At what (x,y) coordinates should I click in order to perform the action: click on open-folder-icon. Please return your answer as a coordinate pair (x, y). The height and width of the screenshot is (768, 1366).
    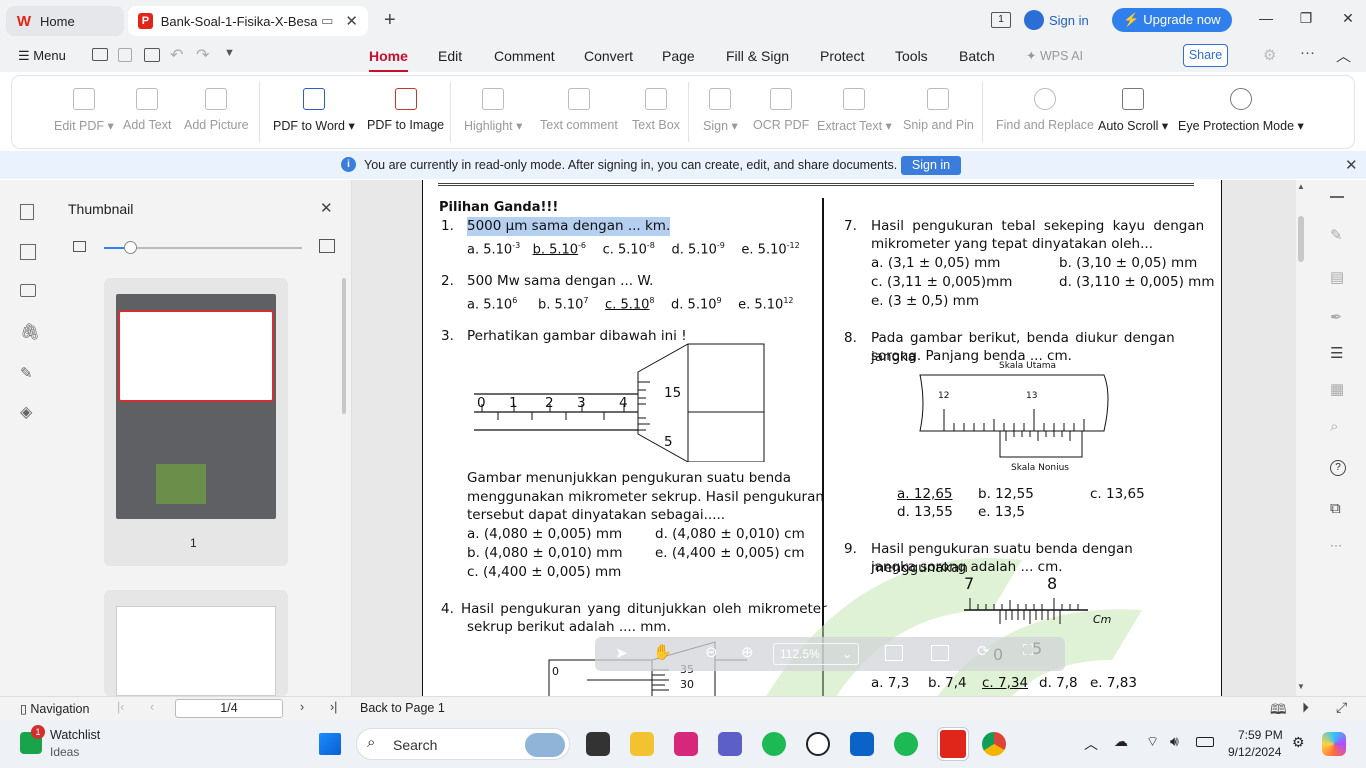
    Looking at the image, I should click on (100, 54).